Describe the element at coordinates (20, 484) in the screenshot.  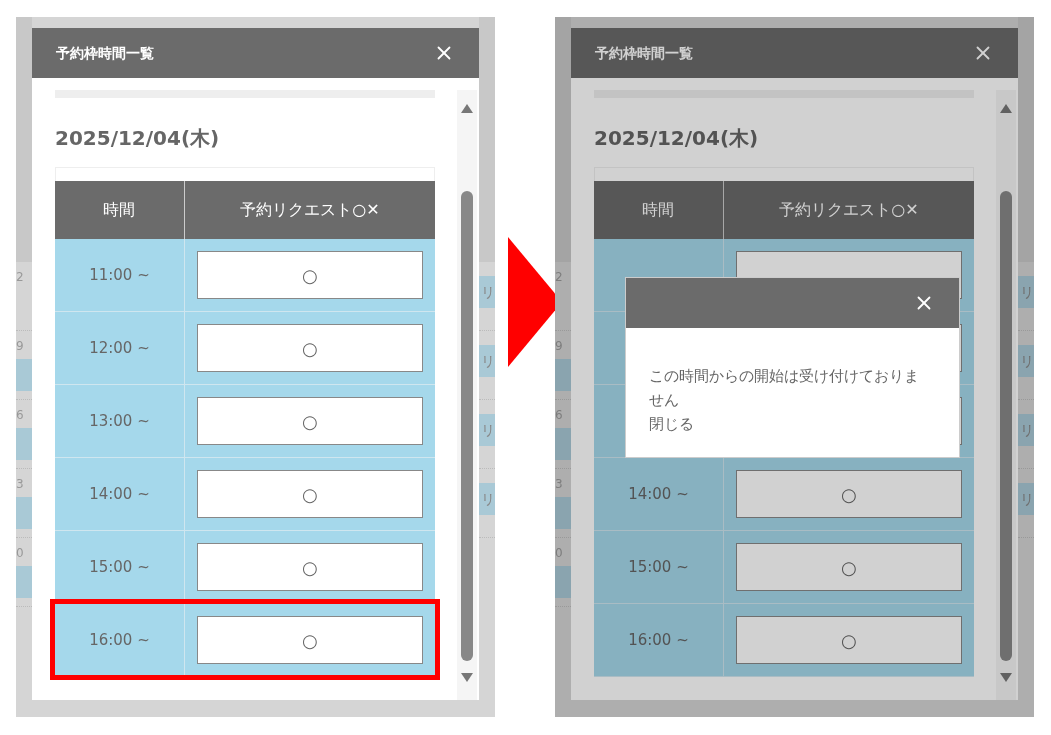
I see `cell-number: 3` at that location.